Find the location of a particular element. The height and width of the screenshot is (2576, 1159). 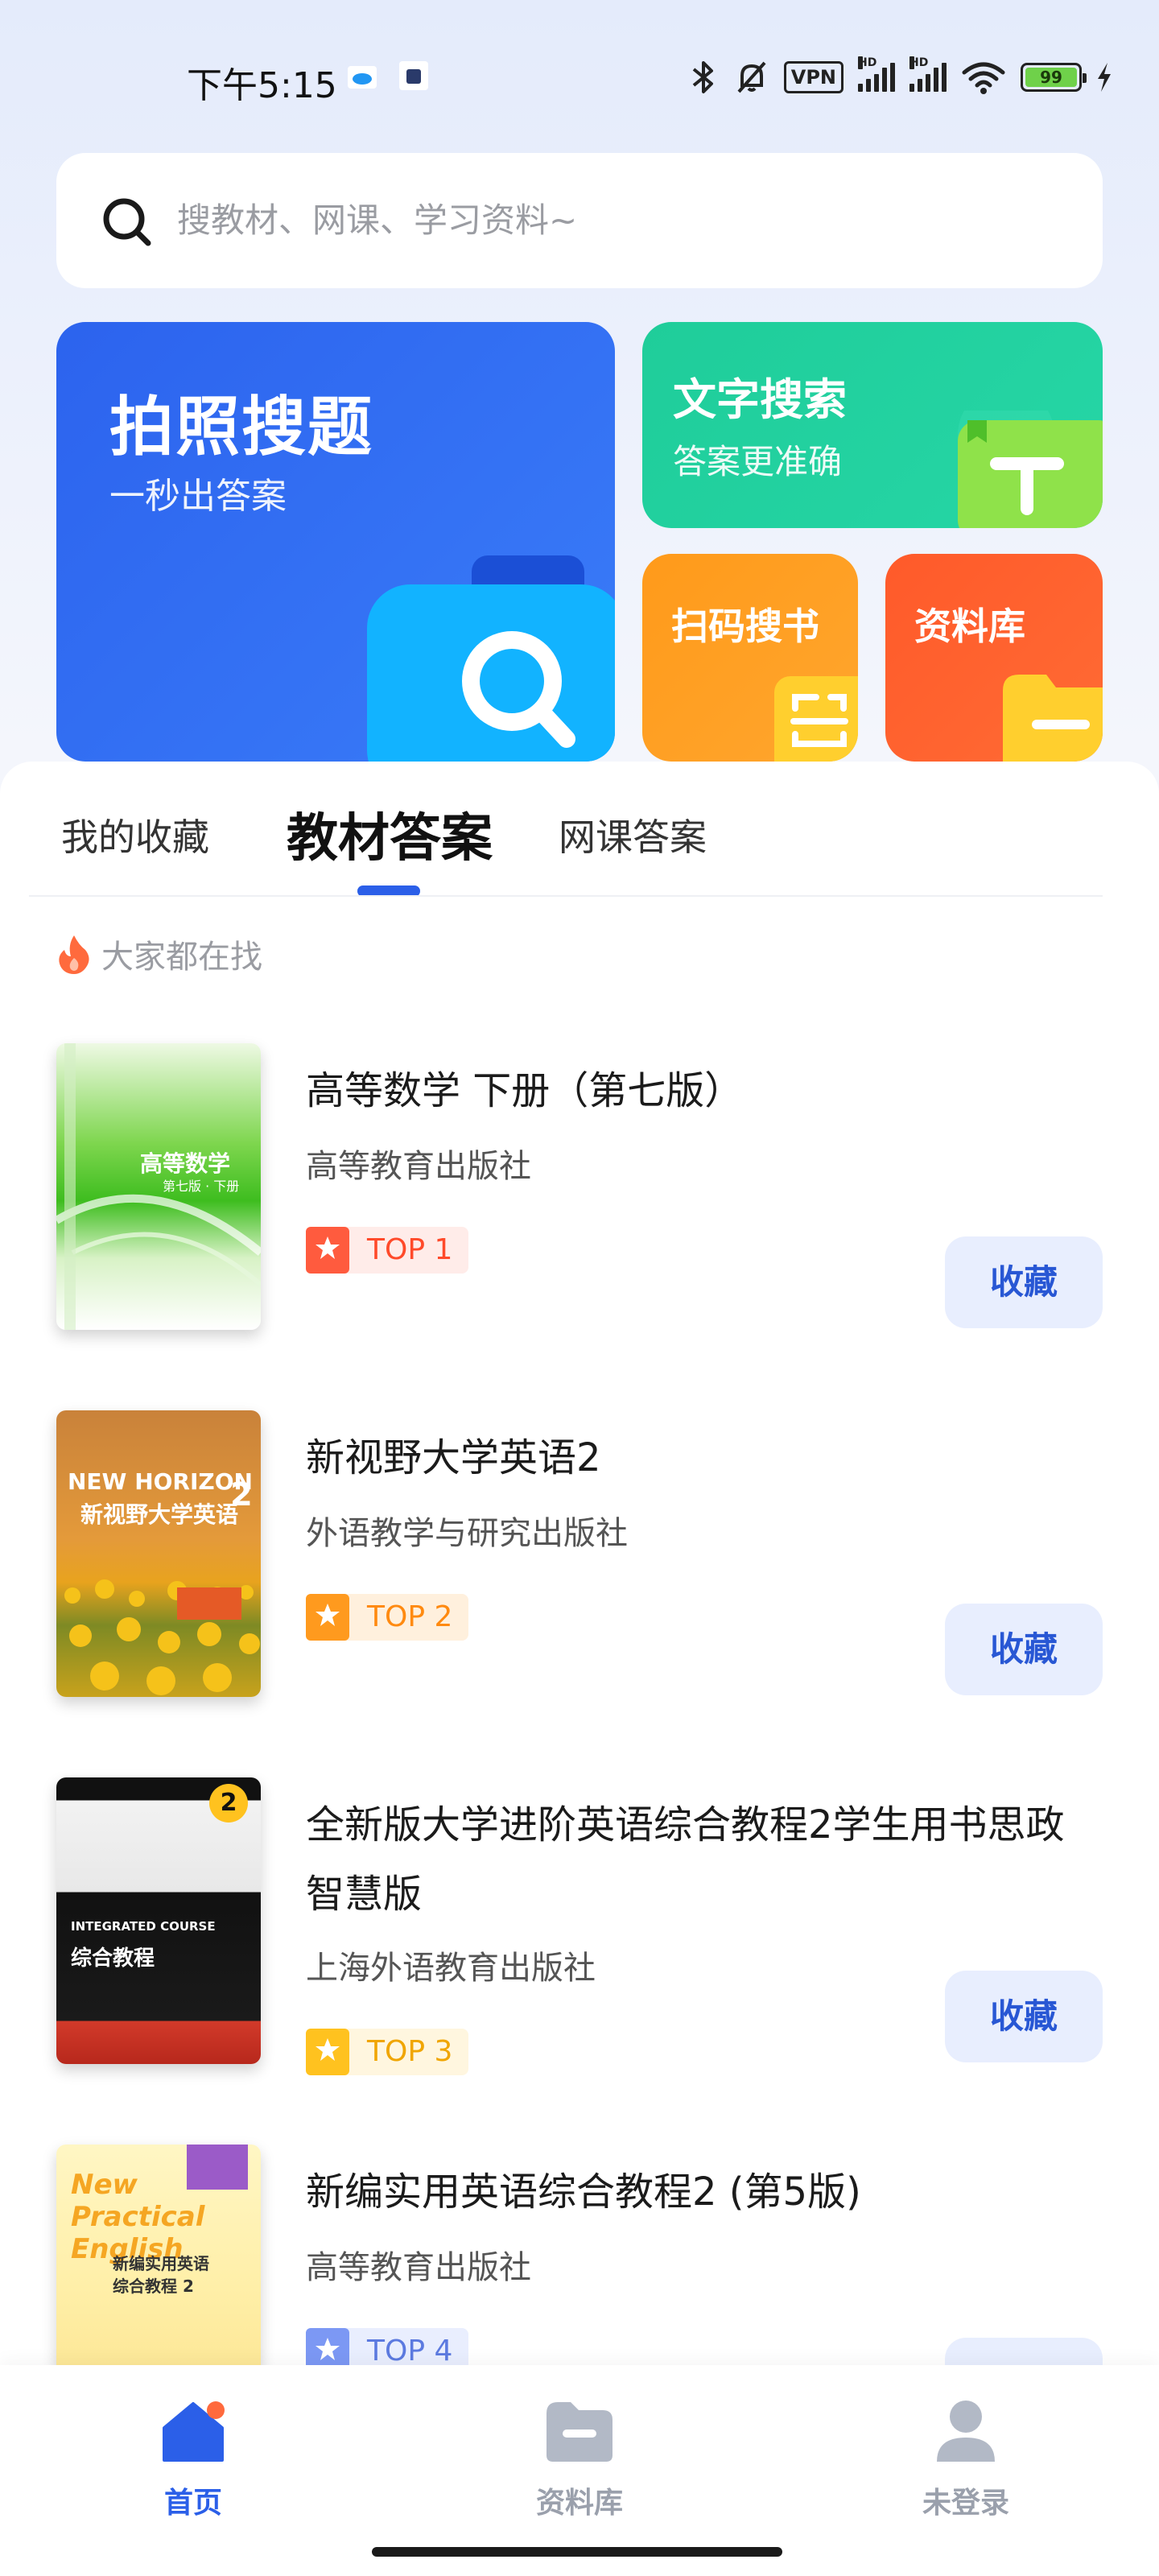

status-time: 下午5:15 is located at coordinates (262, 85).